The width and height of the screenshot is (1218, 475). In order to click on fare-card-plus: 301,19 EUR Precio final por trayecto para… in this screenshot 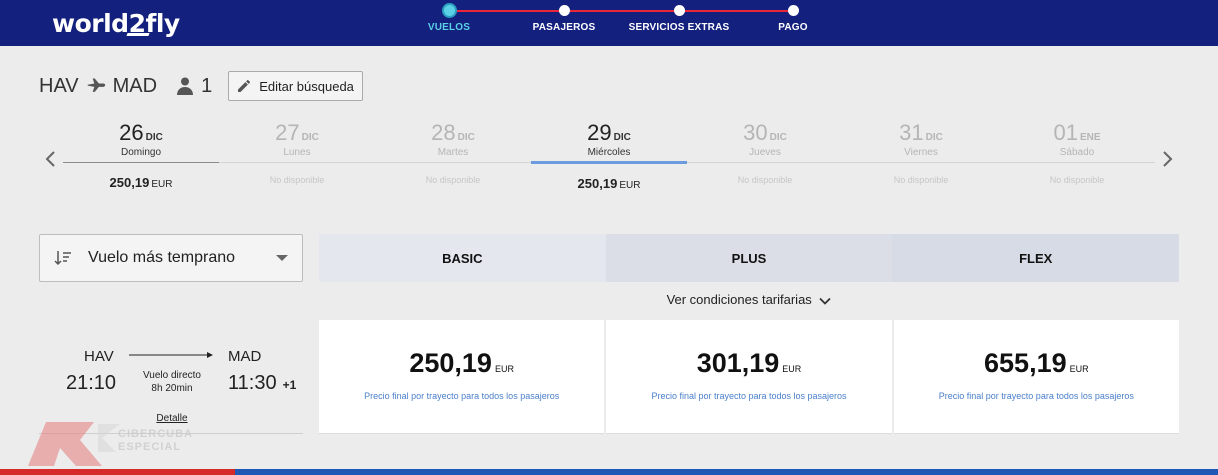, I will do `click(749, 377)`.